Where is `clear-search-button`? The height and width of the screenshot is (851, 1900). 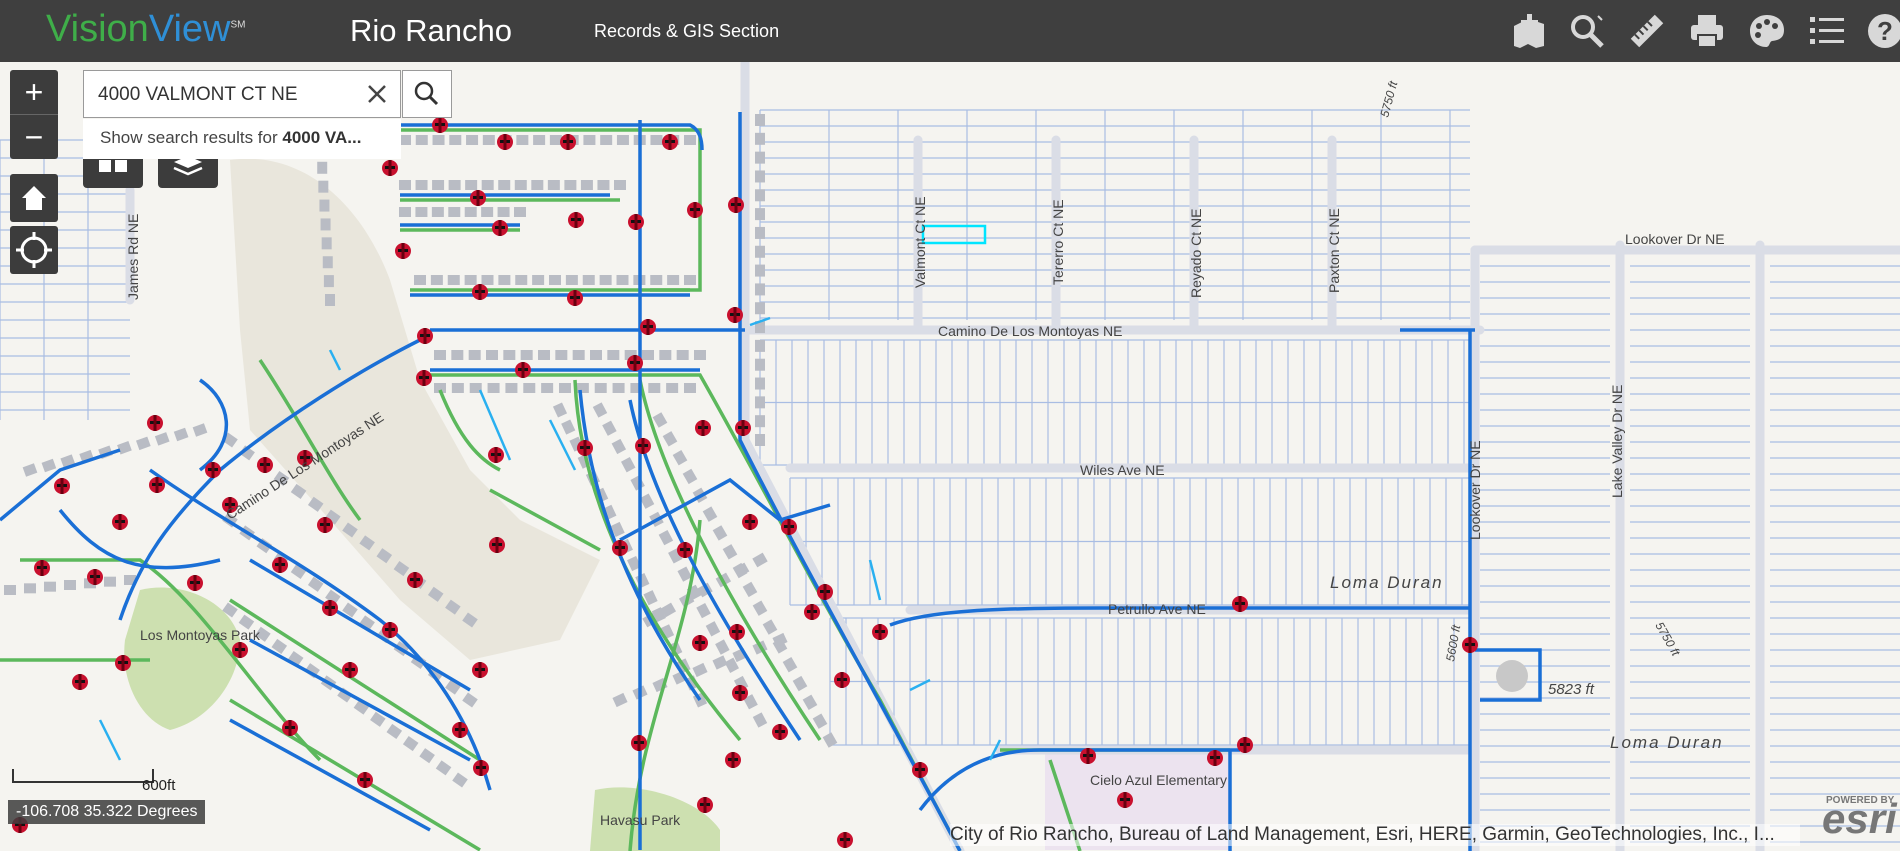
clear-search-button is located at coordinates (377, 94).